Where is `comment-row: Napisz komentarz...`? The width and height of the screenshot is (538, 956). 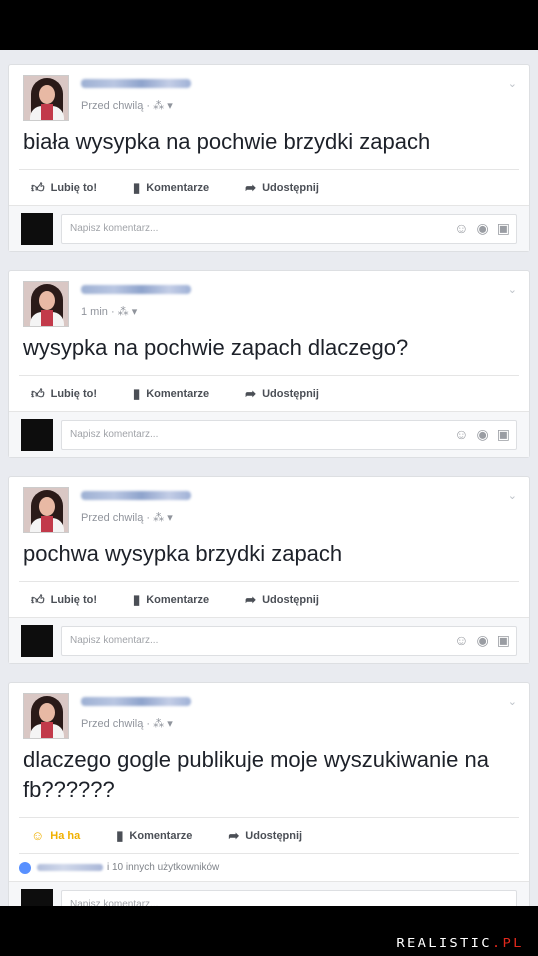
comment-row: Napisz komentarz... is located at coordinates (269, 893).